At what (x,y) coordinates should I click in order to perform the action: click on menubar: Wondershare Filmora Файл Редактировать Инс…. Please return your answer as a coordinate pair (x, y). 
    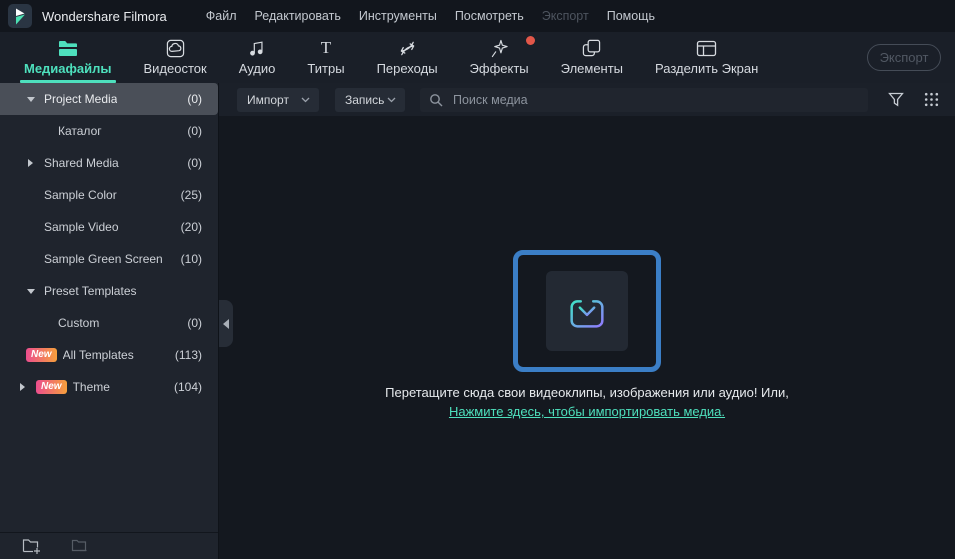
    Looking at the image, I should click on (477, 16).